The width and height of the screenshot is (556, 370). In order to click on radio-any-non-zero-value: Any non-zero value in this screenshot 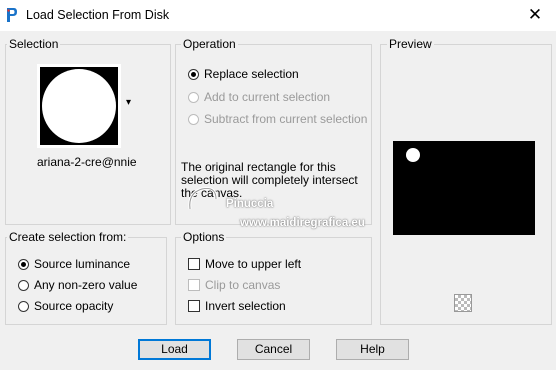, I will do `click(77, 285)`.